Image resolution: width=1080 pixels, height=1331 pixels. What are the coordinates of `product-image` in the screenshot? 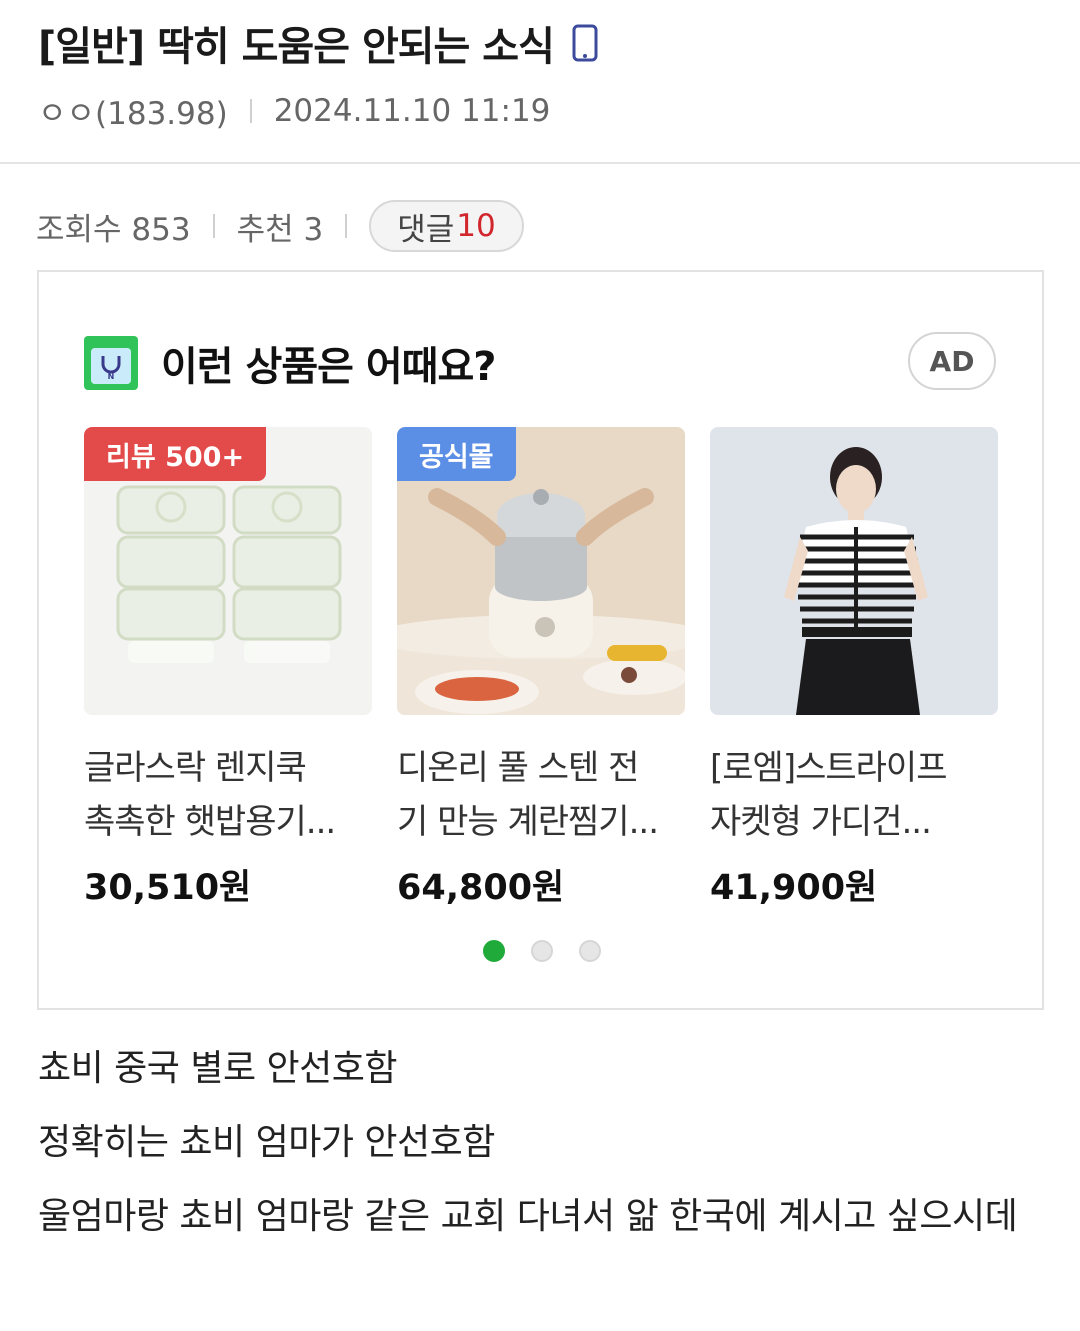 It's located at (854, 571).